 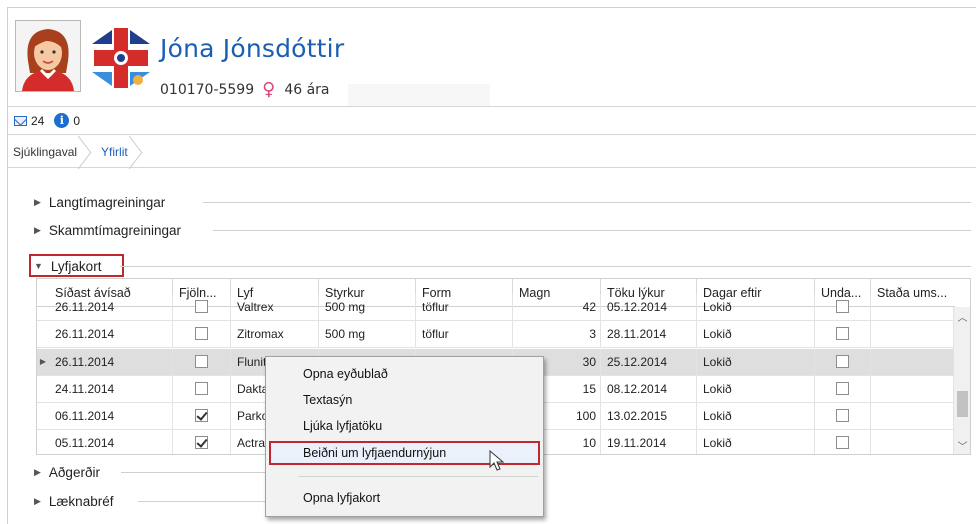 What do you see at coordinates (116, 152) in the screenshot?
I see `breadcrumb-item-yfirlit: Yfirlit` at bounding box center [116, 152].